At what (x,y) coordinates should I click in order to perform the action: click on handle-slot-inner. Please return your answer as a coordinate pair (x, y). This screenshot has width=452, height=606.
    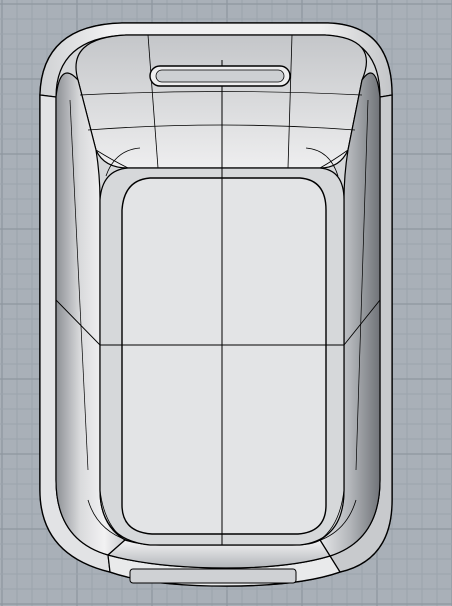
    Looking at the image, I should click on (220, 76).